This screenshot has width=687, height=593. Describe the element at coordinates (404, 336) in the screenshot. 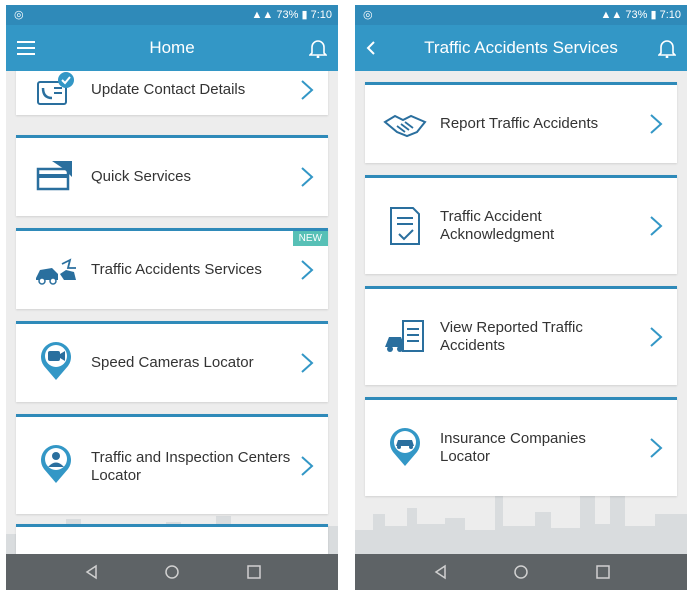

I see `car-document-icon` at that location.